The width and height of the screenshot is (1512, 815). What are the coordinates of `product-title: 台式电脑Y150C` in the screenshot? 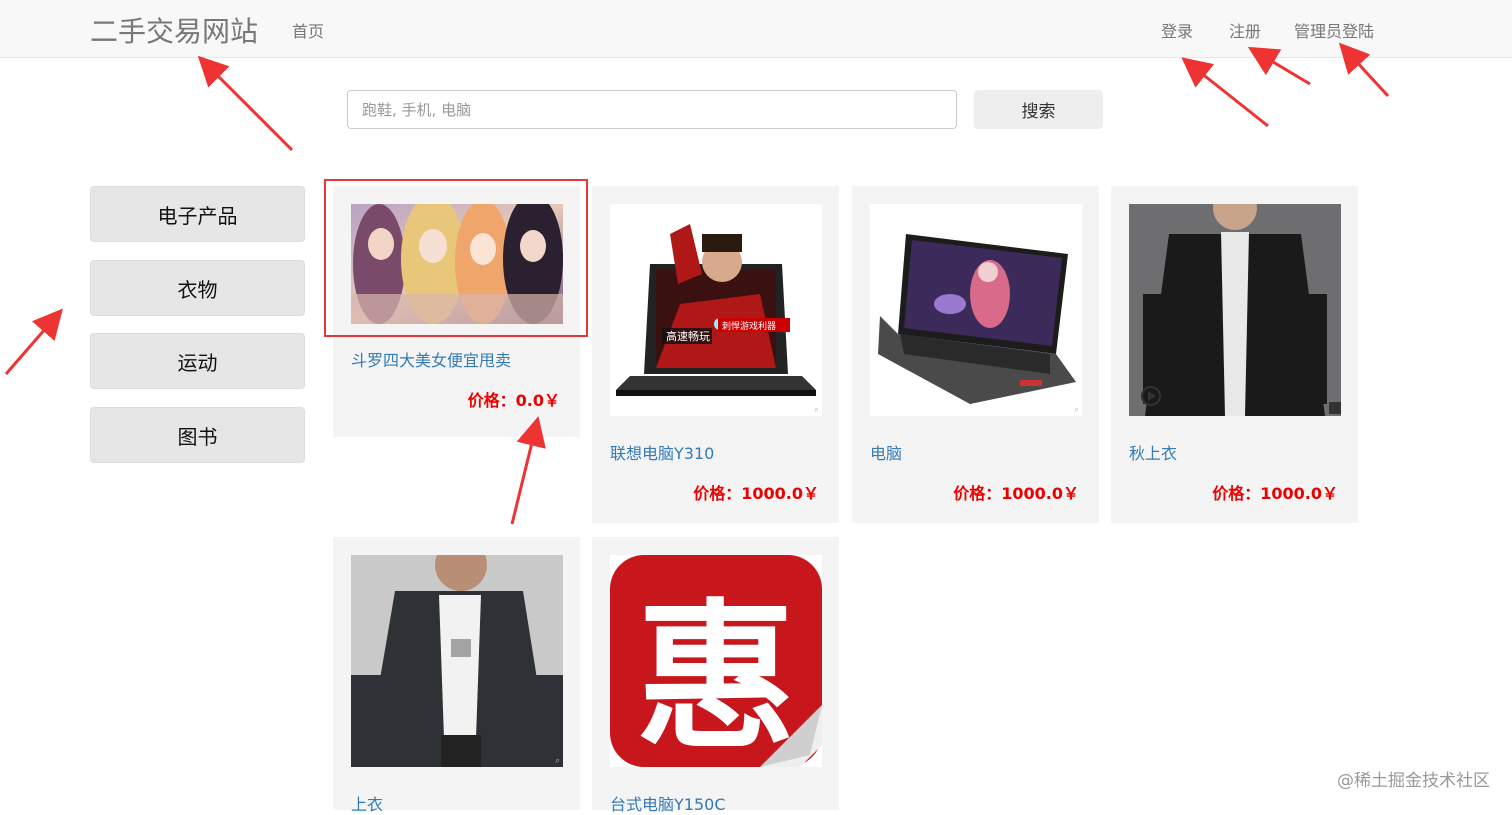 It's located at (668, 803).